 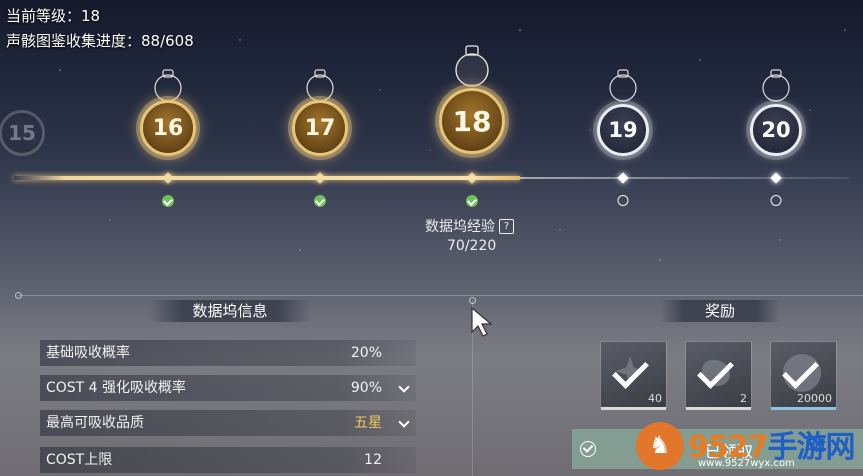 I want to click on level-node-20: 20, so click(x=776, y=138).